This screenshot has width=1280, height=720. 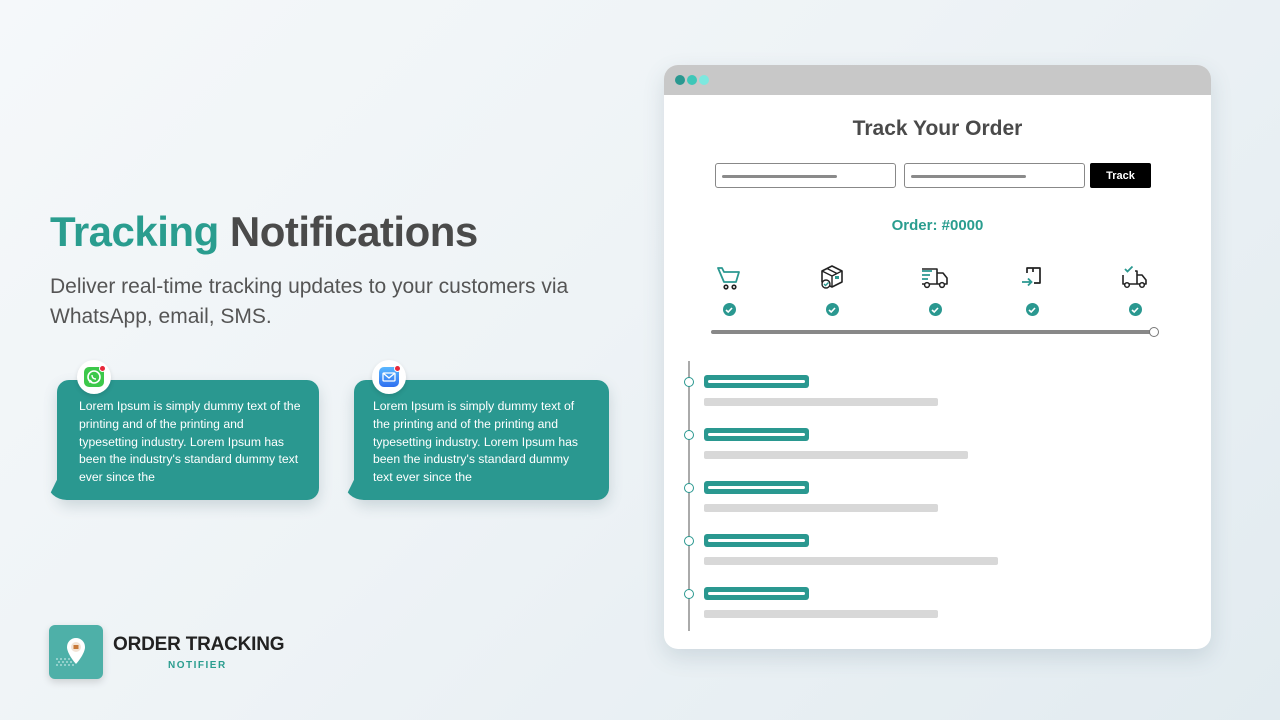 I want to click on package-icon, so click(x=832, y=277).